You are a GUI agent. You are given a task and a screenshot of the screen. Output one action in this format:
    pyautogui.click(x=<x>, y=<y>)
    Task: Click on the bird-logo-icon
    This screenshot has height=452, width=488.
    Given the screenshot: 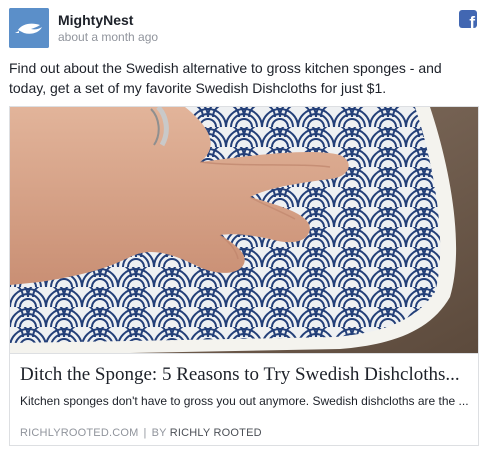 What is the action you would take?
    pyautogui.click(x=29, y=28)
    